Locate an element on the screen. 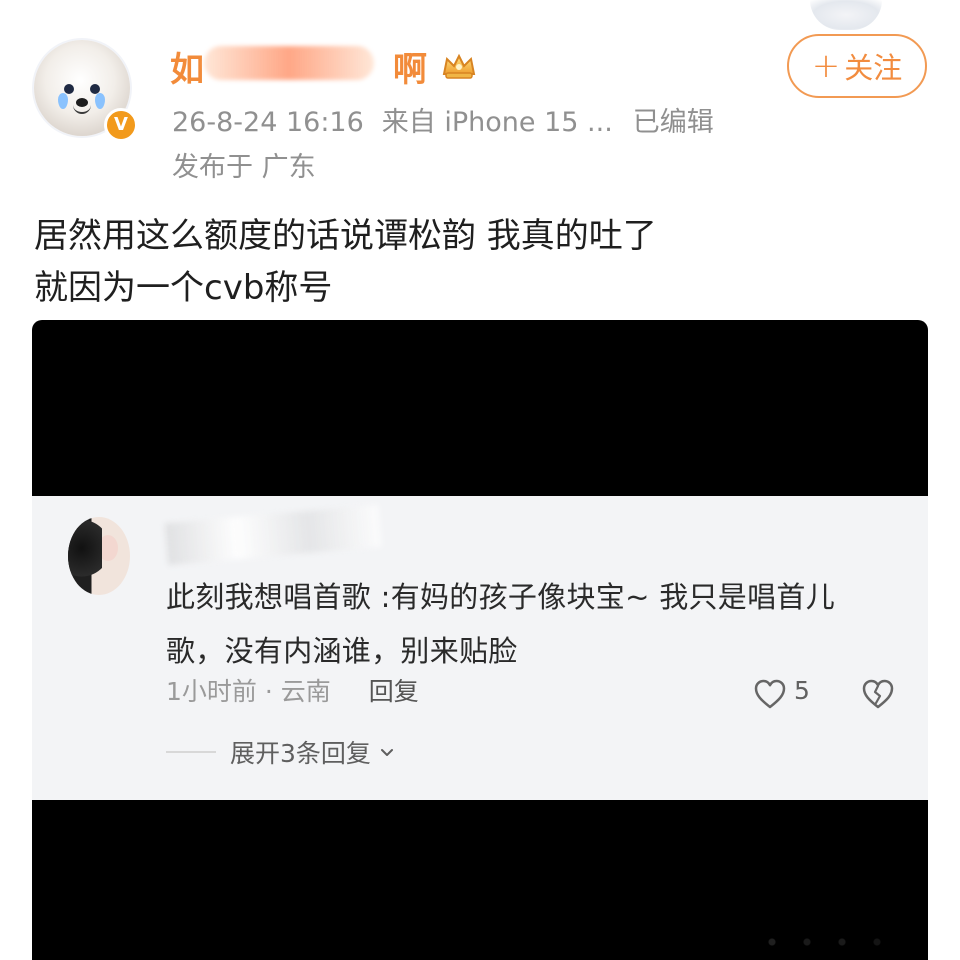 The image size is (960, 960). post-meta-line: 26-8-24 16:16 来自 iPhone 15 ... 已编辑 is located at coordinates (443, 119).